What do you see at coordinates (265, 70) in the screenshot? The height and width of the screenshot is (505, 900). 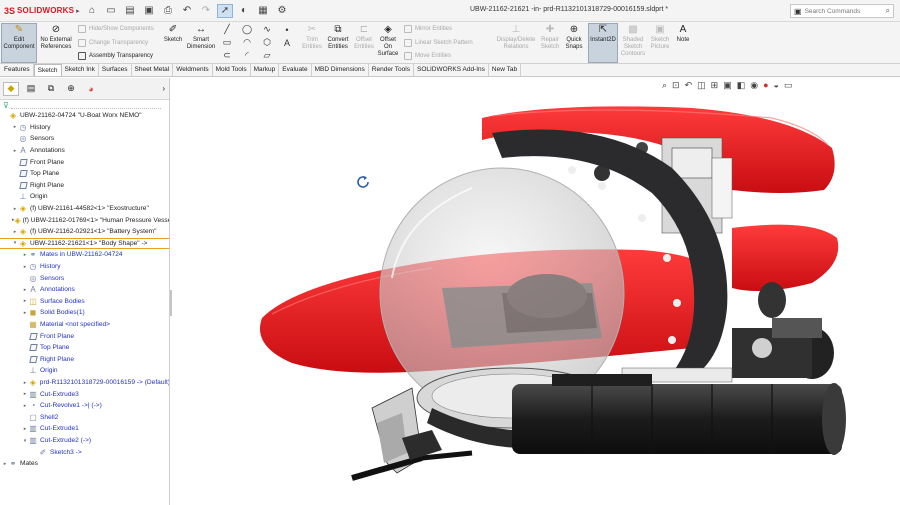 I see `tab-markup: Markup` at bounding box center [265, 70].